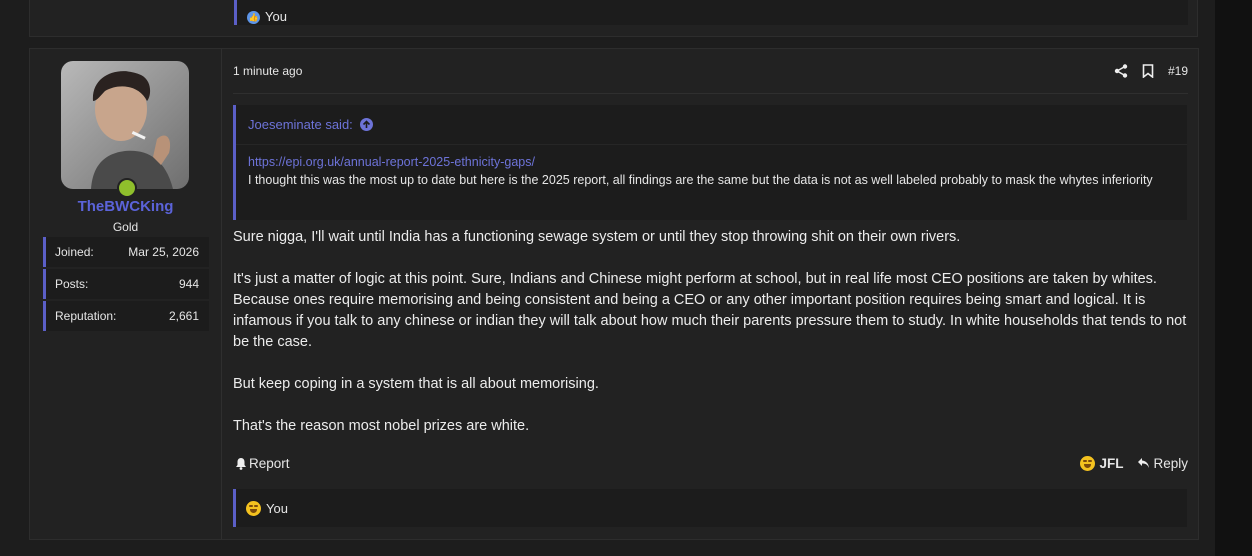 The height and width of the screenshot is (556, 1252). I want to click on stat-label: Reputation:, so click(86, 316).